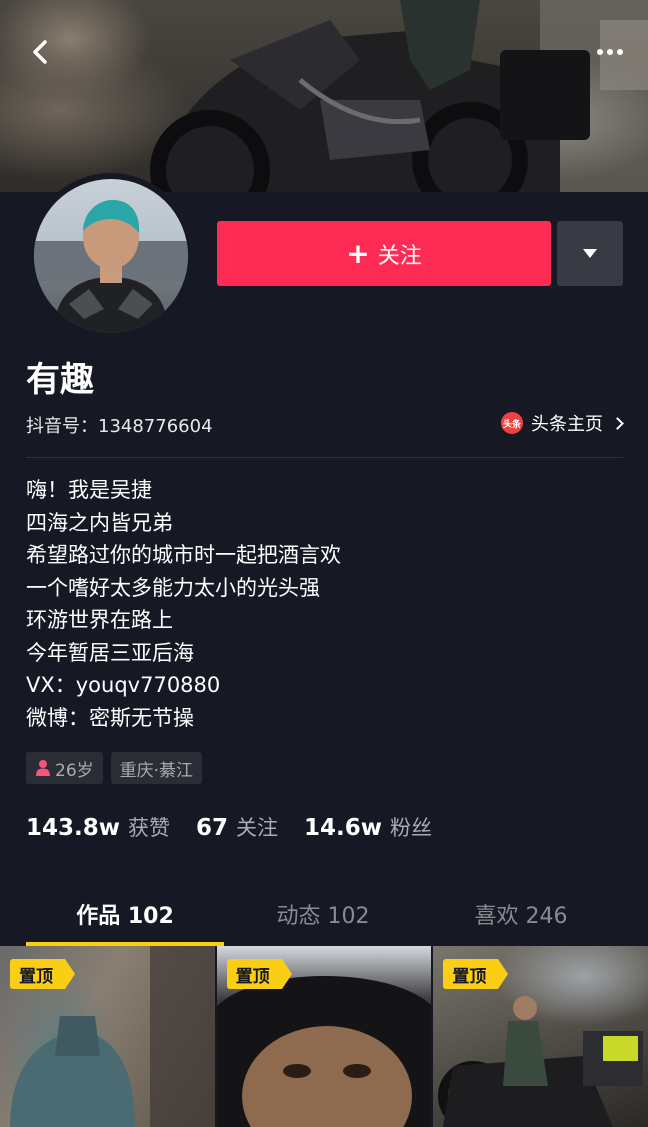 Image resolution: width=648 pixels, height=1127 pixels. I want to click on toutiao-logo-icon: 头条, so click(512, 423).